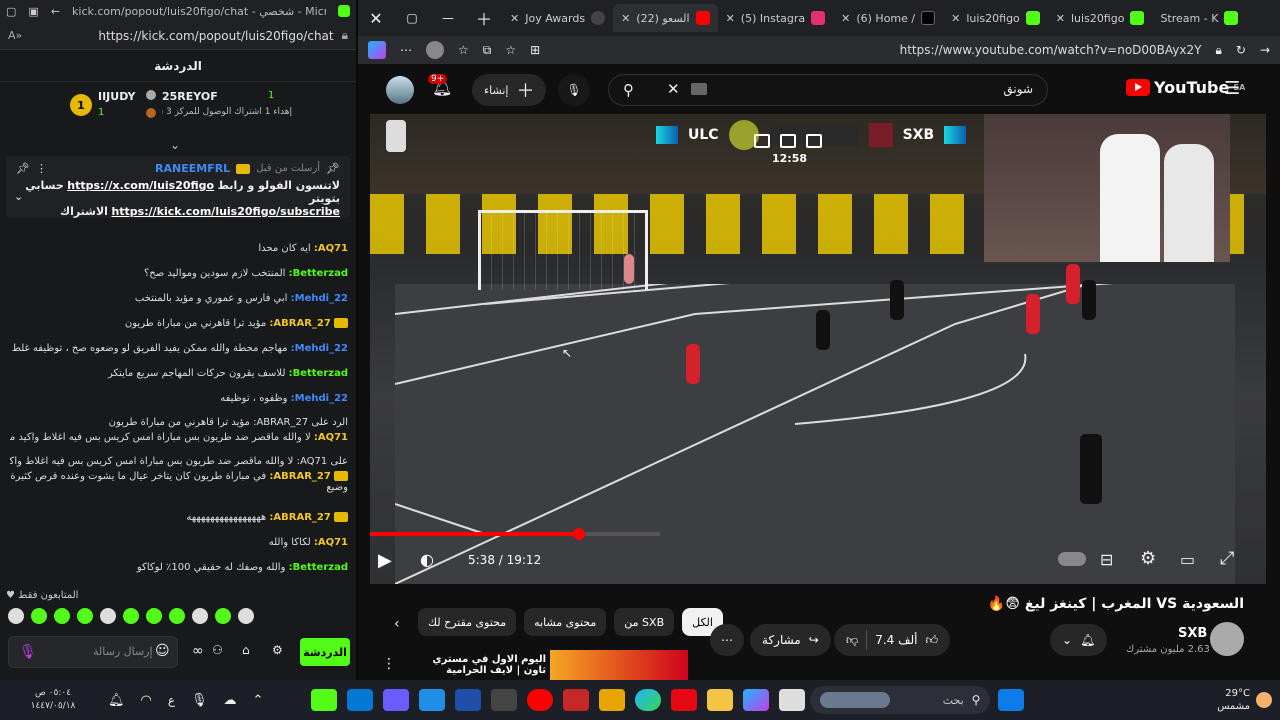 This screenshot has width=1280, height=720. I want to click on tab-kick-stream: Stream - K, so click(1199, 18).